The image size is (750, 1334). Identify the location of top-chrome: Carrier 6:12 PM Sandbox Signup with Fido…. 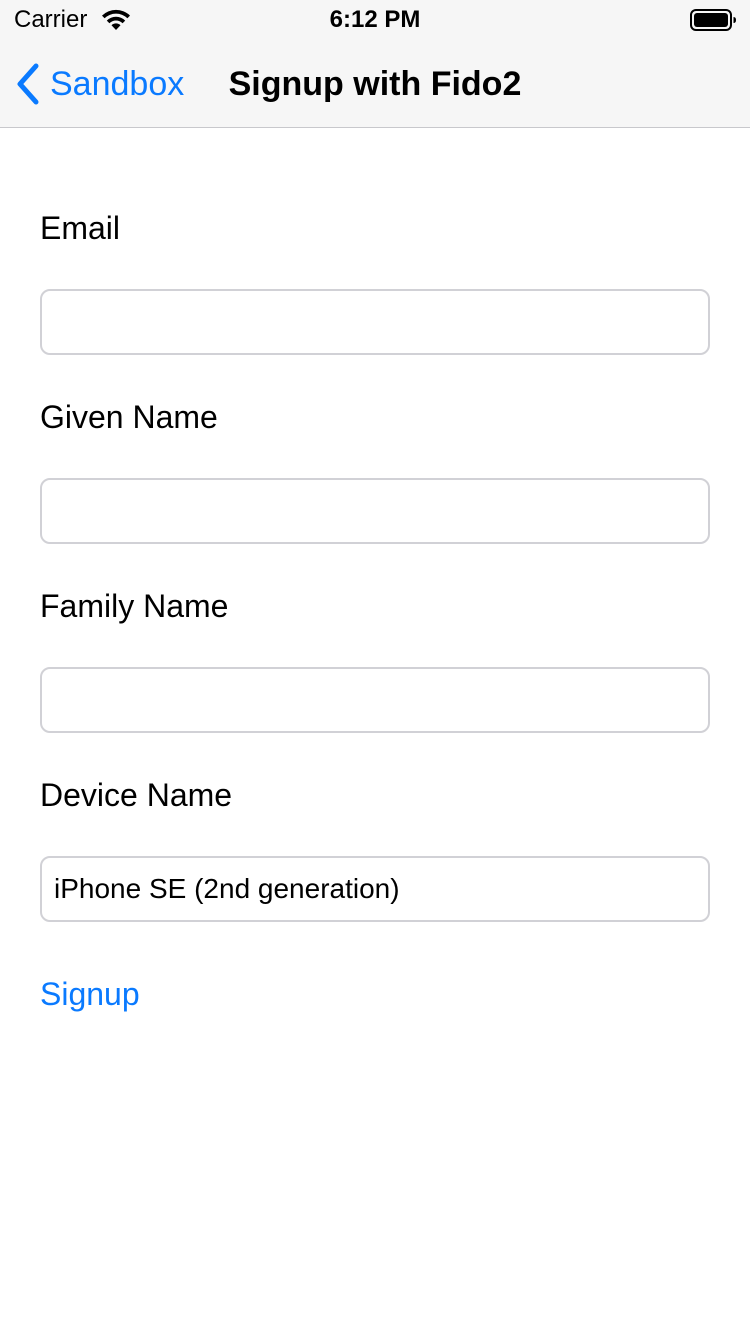
(375, 64).